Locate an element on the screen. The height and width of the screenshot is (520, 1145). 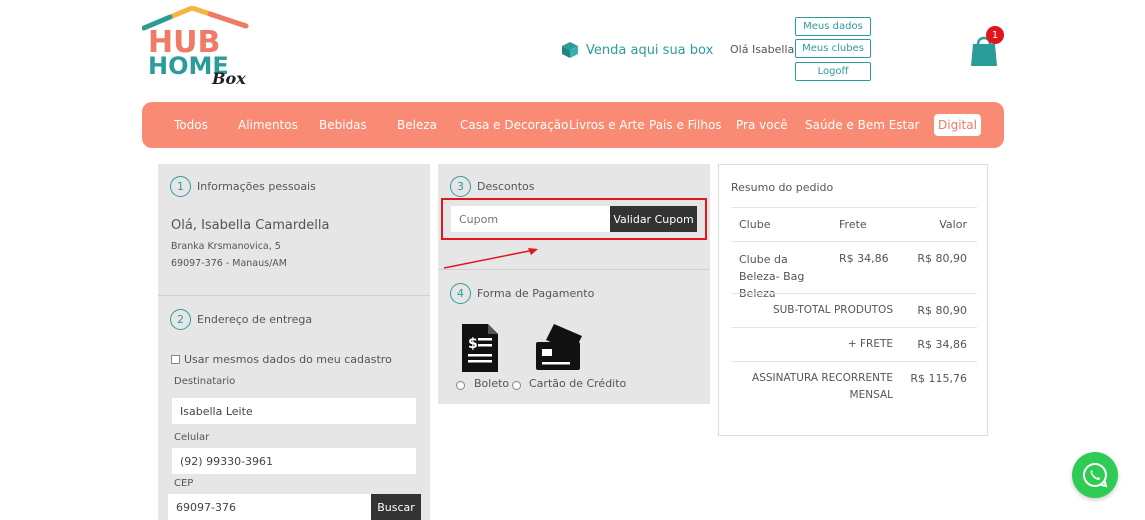
nav-item-digital: Digital is located at coordinates (957, 125).